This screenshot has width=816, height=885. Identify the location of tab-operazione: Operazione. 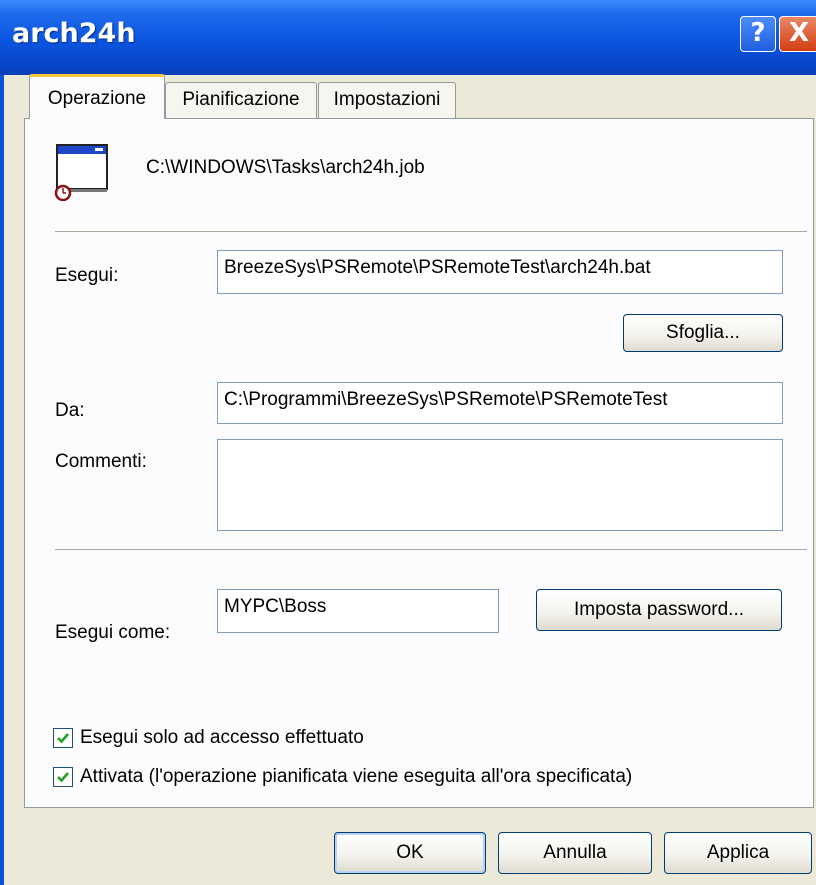
(97, 96).